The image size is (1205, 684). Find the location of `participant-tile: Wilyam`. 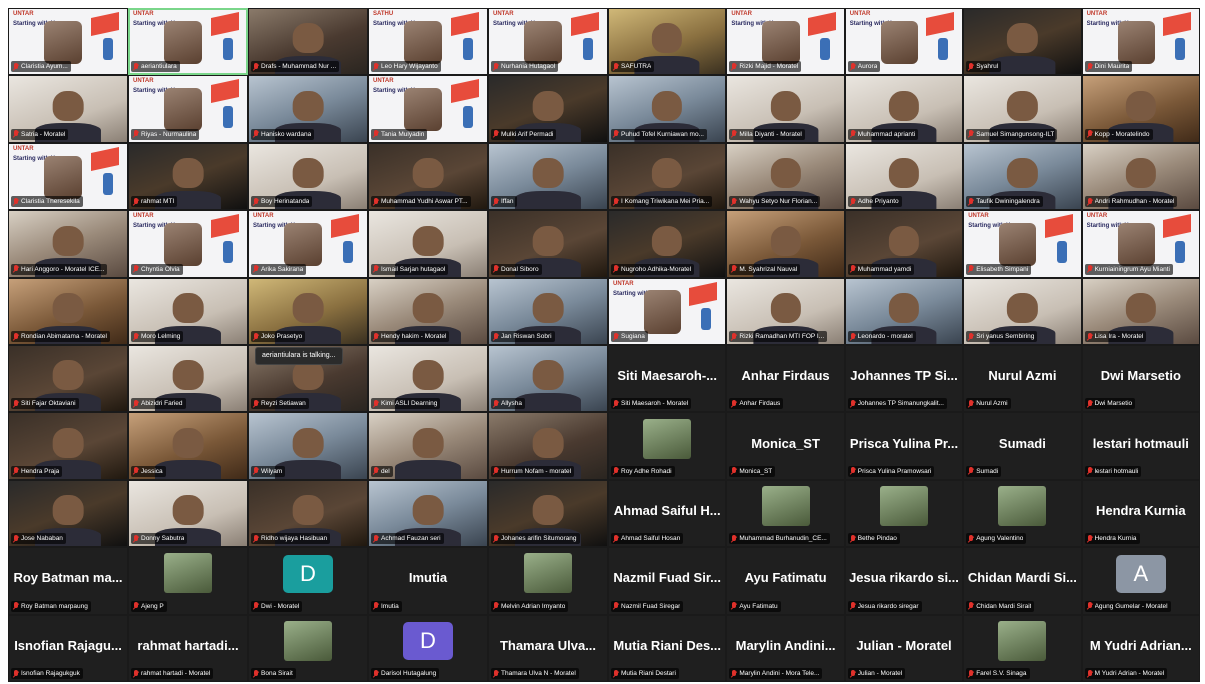

participant-tile: Wilyam is located at coordinates (308, 446).